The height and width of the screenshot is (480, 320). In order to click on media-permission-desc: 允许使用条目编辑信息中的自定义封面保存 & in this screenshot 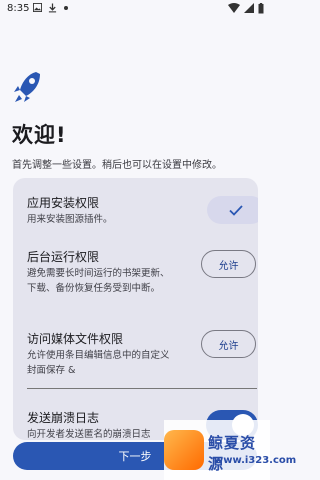, I will do `click(98, 363)`.